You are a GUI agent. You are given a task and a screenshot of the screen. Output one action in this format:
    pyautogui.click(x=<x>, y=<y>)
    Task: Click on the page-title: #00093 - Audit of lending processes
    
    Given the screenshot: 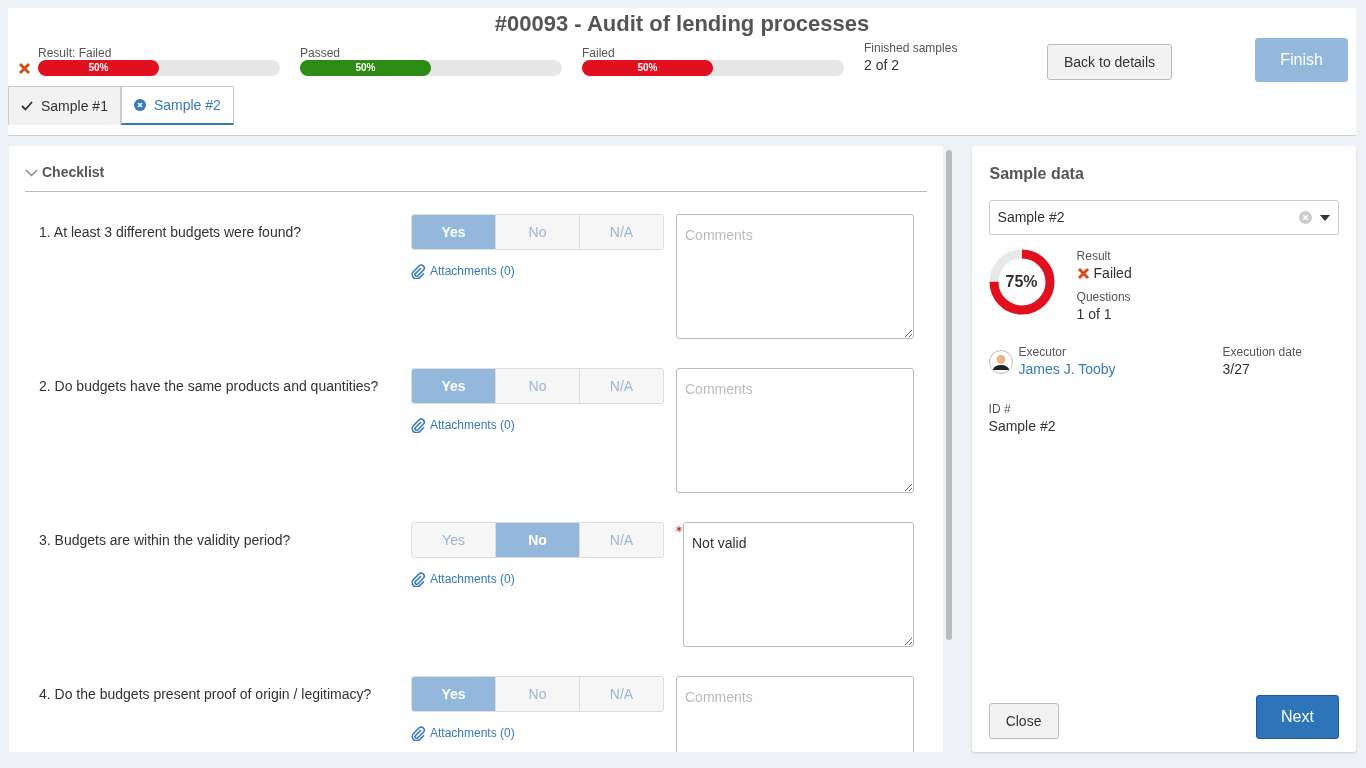 What is the action you would take?
    pyautogui.click(x=682, y=24)
    